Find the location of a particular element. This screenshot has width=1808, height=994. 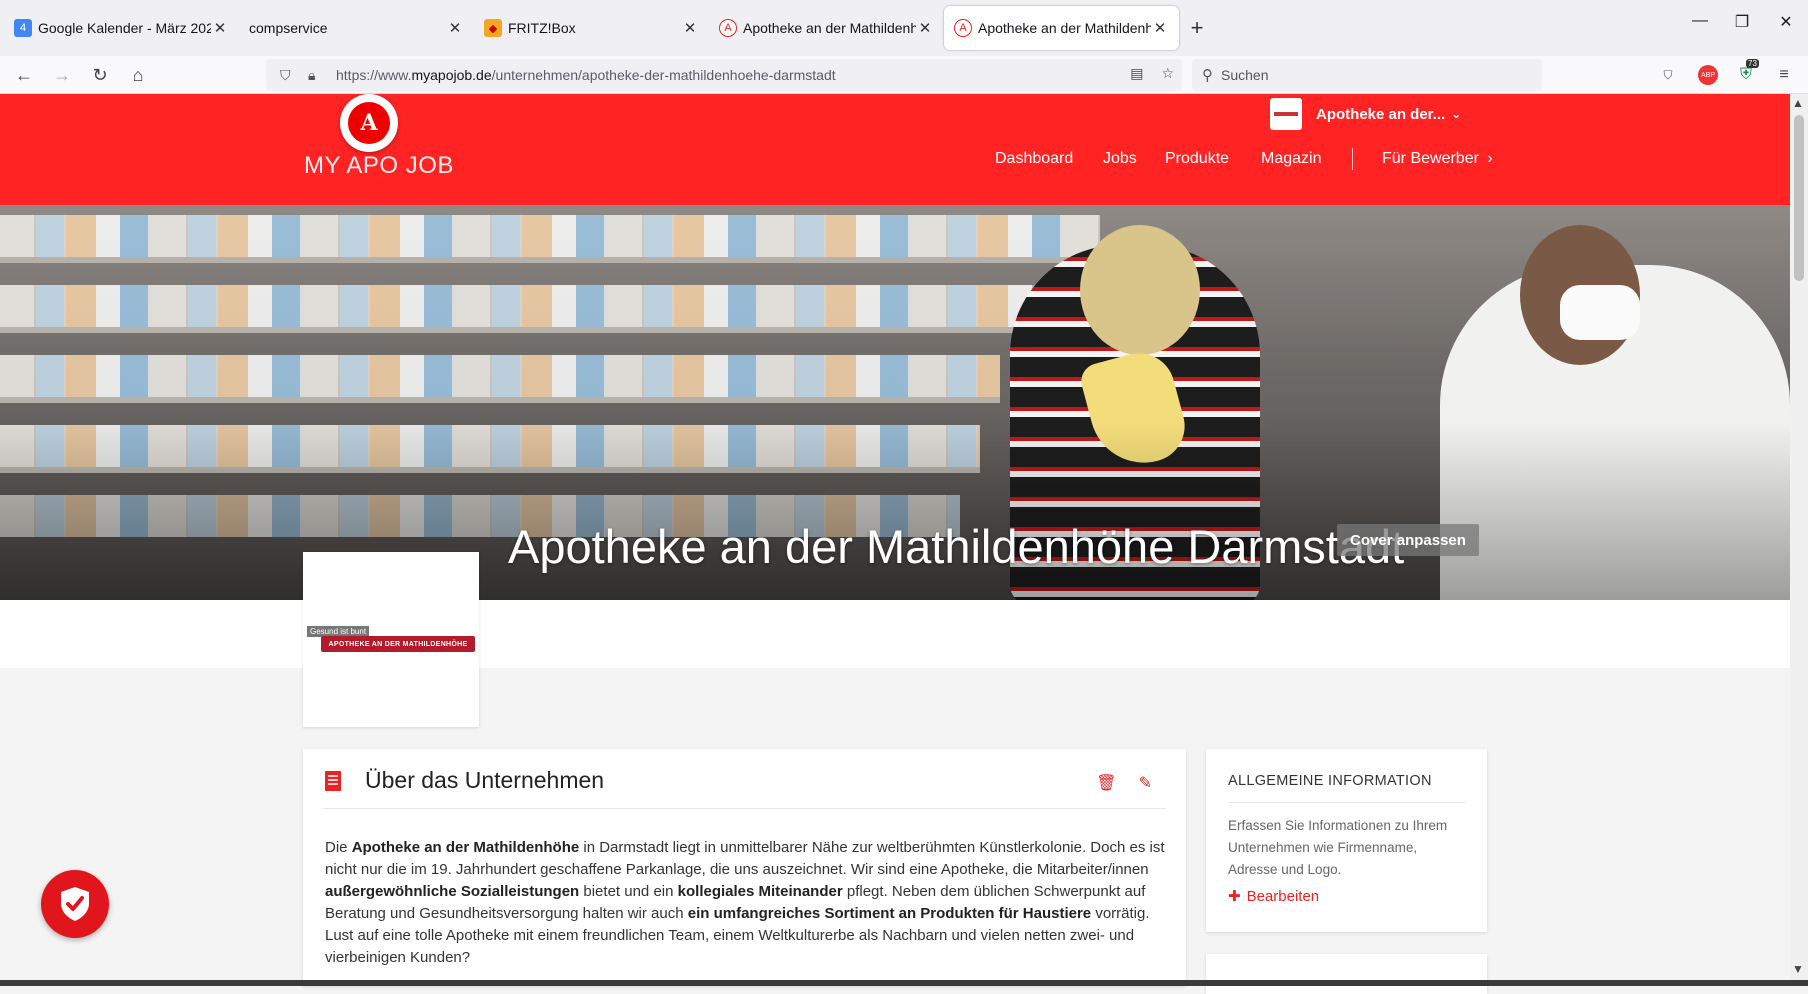

divider is located at coordinates (1346, 802).